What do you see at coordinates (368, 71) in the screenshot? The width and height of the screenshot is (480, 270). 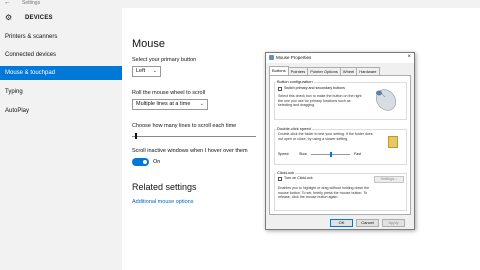 I see `tab-hardware: Hardware` at bounding box center [368, 71].